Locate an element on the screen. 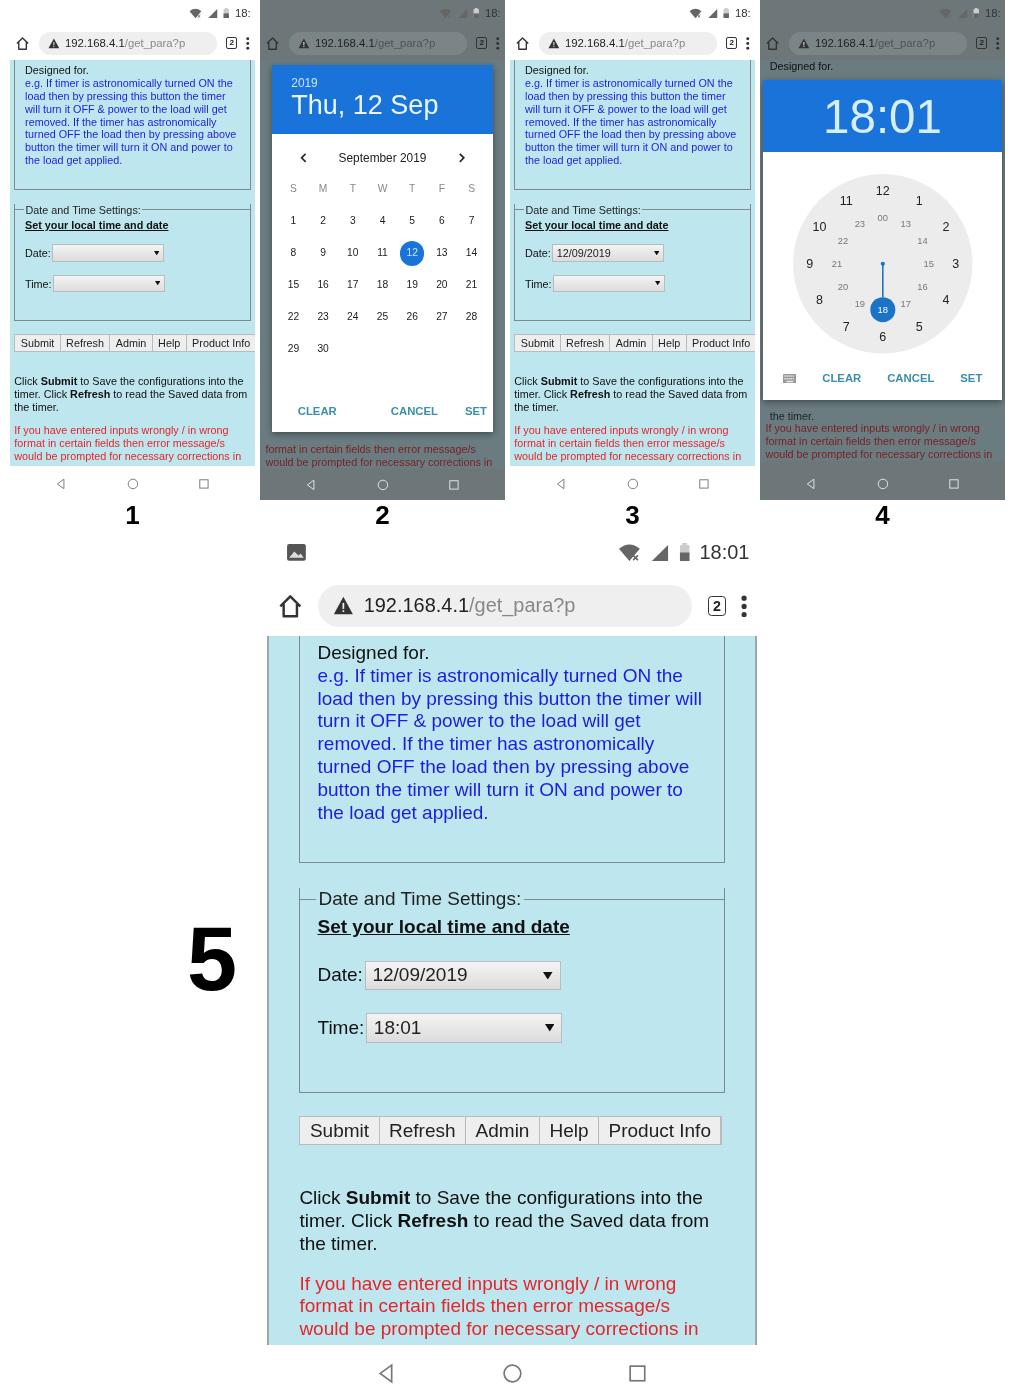  hour-number: 1 is located at coordinates (919, 200).